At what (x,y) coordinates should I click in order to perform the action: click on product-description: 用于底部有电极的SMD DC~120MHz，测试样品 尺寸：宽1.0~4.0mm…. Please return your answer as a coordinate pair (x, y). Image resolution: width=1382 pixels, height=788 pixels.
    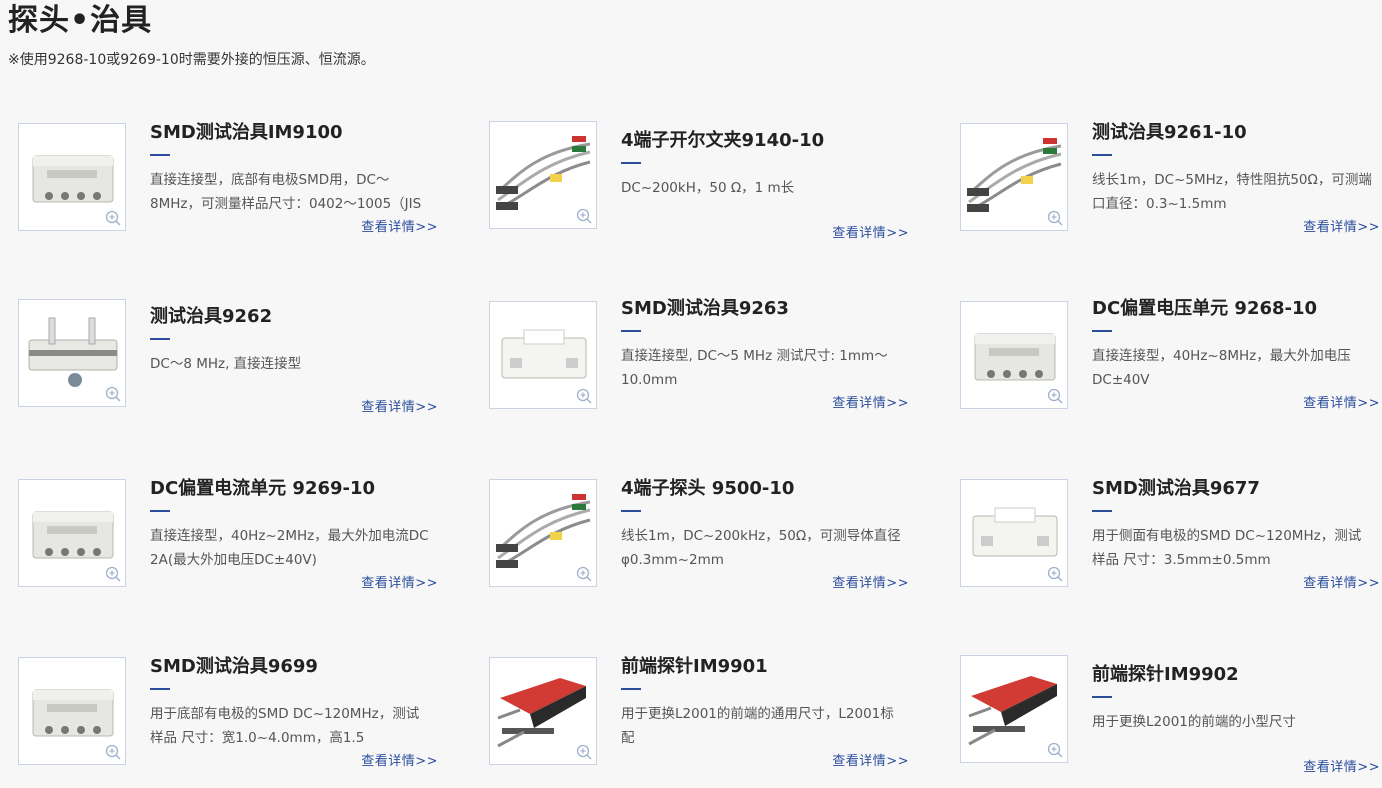
    Looking at the image, I should click on (285, 726).